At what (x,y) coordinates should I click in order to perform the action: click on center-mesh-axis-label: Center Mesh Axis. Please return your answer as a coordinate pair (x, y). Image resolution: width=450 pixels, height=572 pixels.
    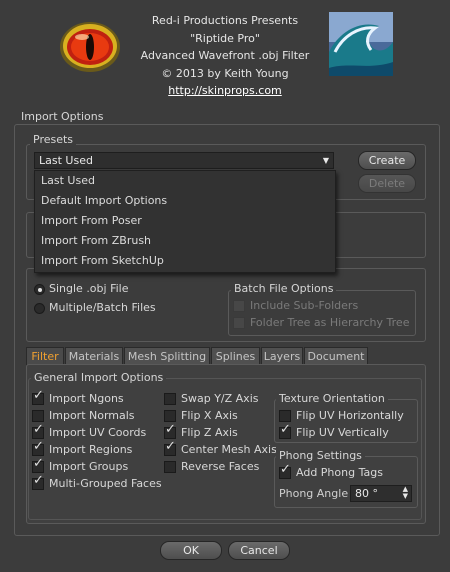
    Looking at the image, I should click on (229, 449).